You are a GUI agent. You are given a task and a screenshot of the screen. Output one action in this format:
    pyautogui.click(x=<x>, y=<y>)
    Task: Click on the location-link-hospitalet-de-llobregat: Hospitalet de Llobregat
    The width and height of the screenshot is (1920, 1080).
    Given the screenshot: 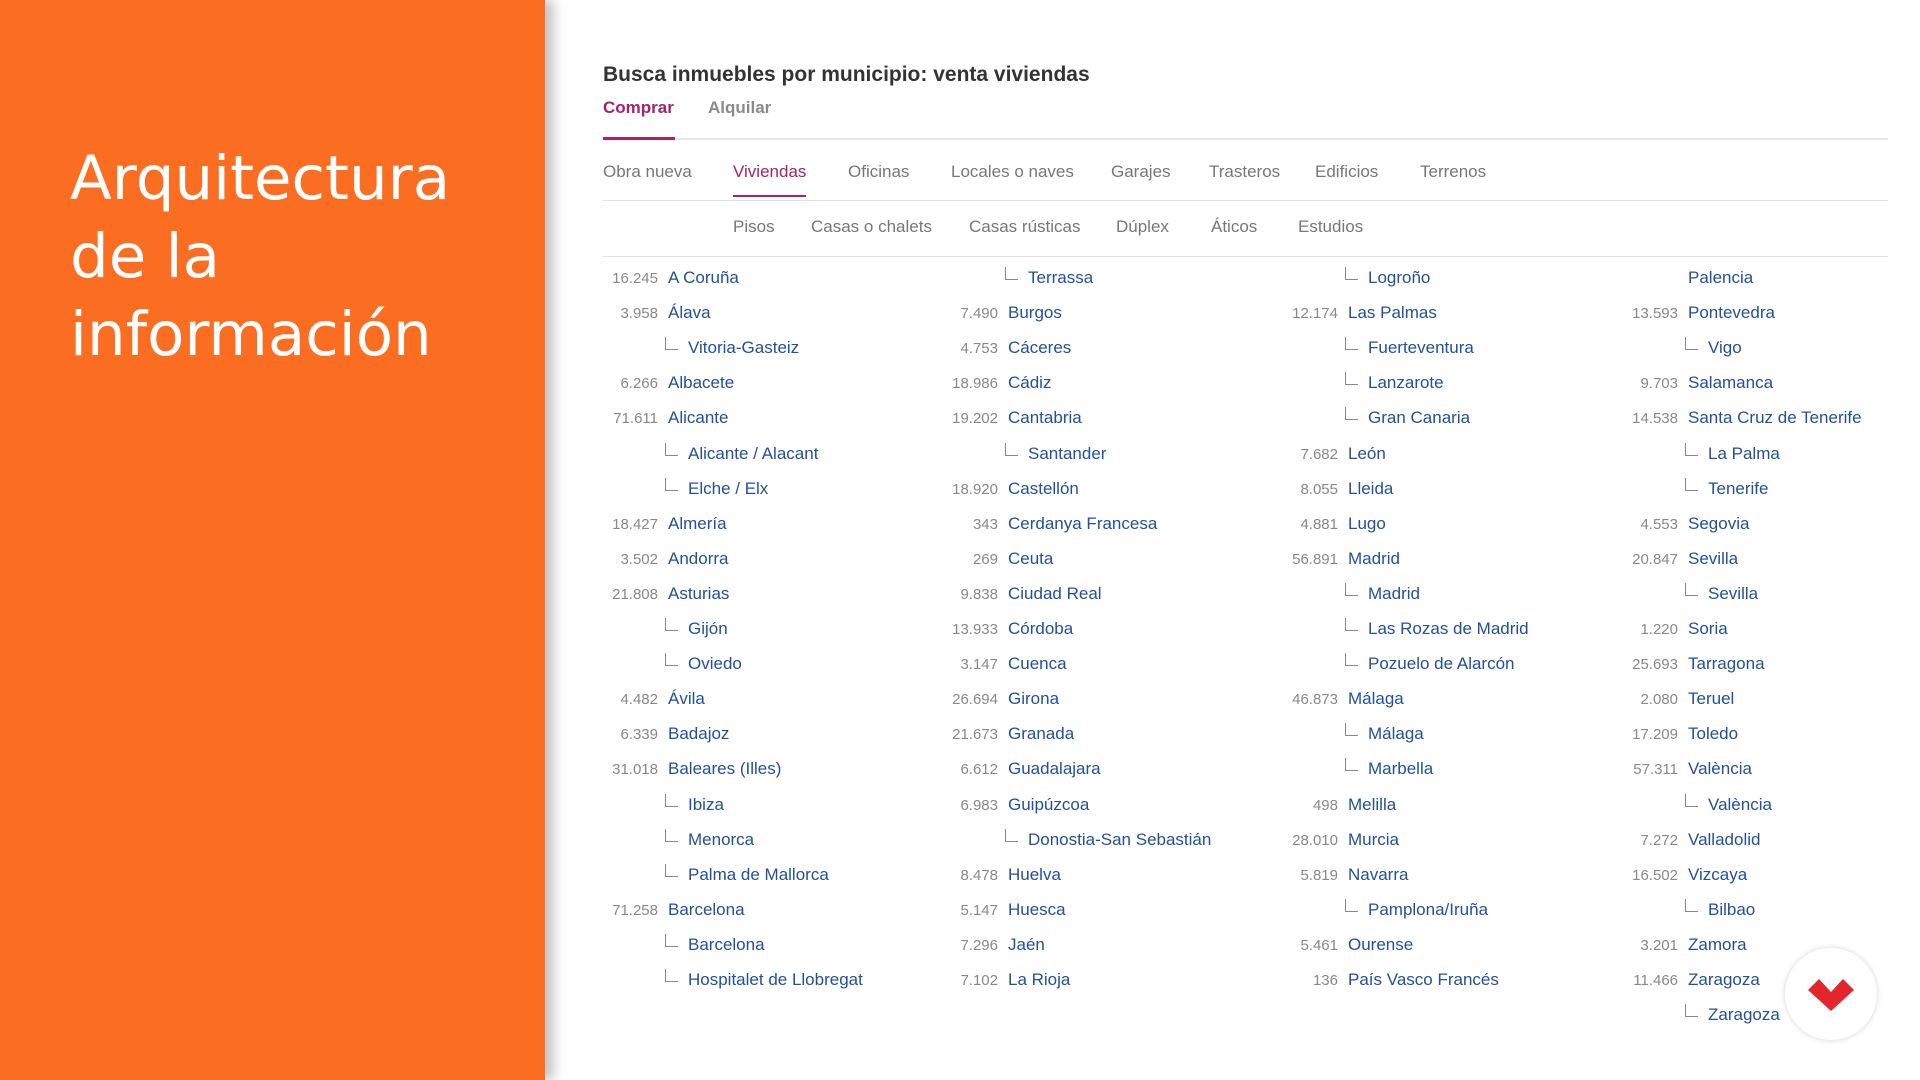 What is the action you would take?
    pyautogui.click(x=775, y=980)
    